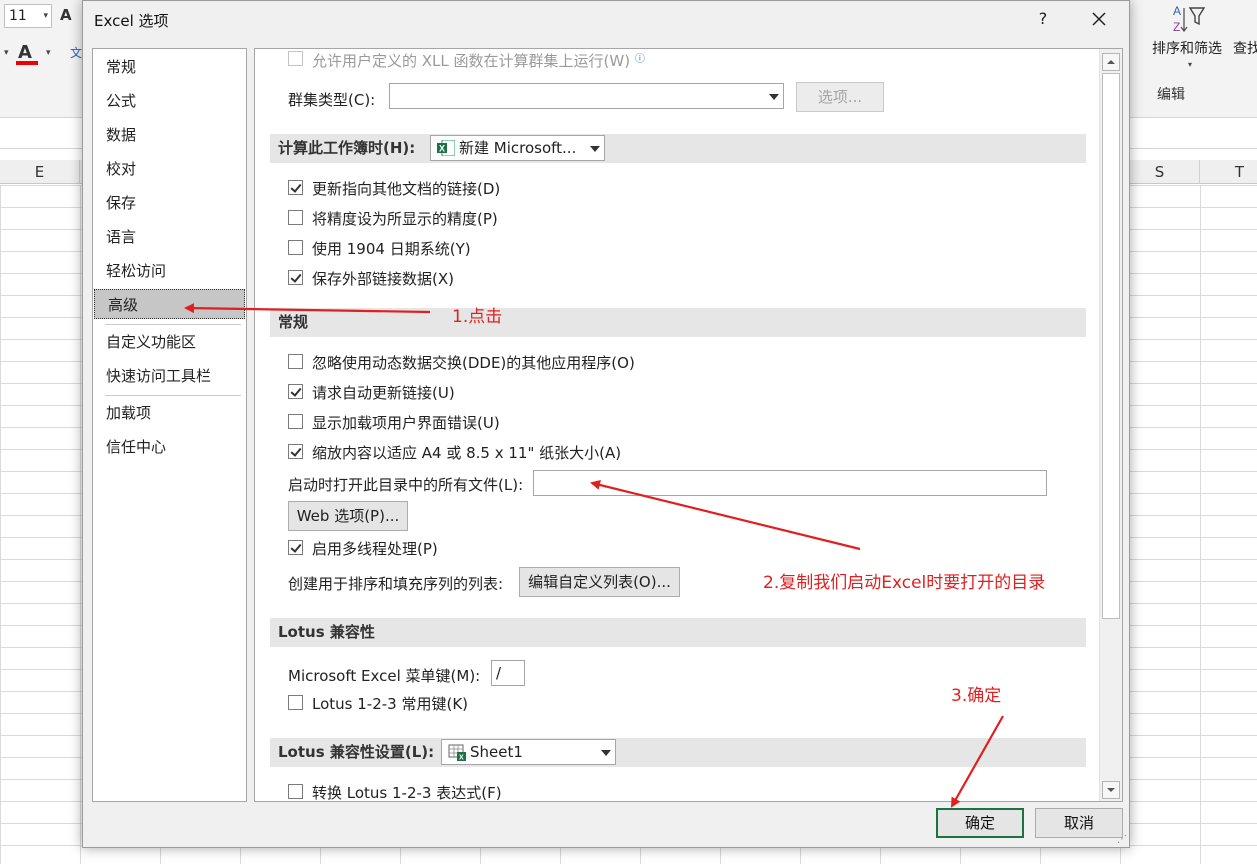 The height and width of the screenshot is (864, 1257). I want to click on help-button: ?, so click(1043, 19).